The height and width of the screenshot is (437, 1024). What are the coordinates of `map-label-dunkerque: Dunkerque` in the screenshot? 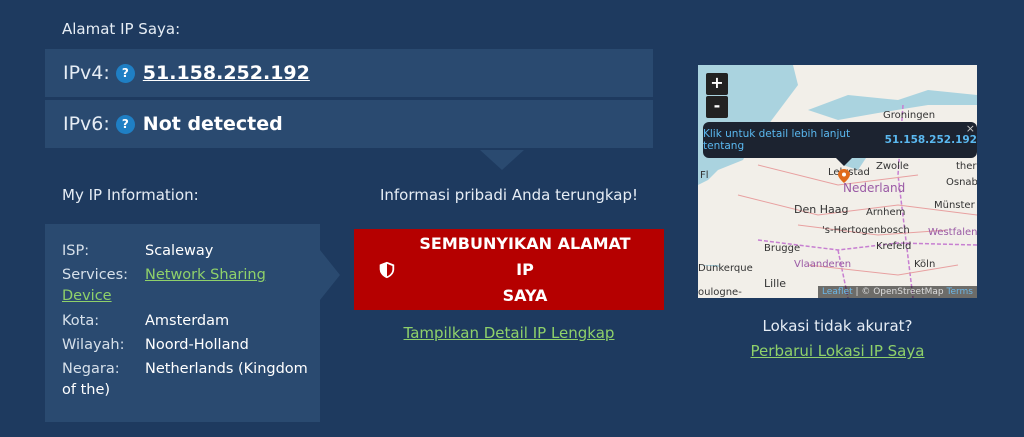 It's located at (725, 268).